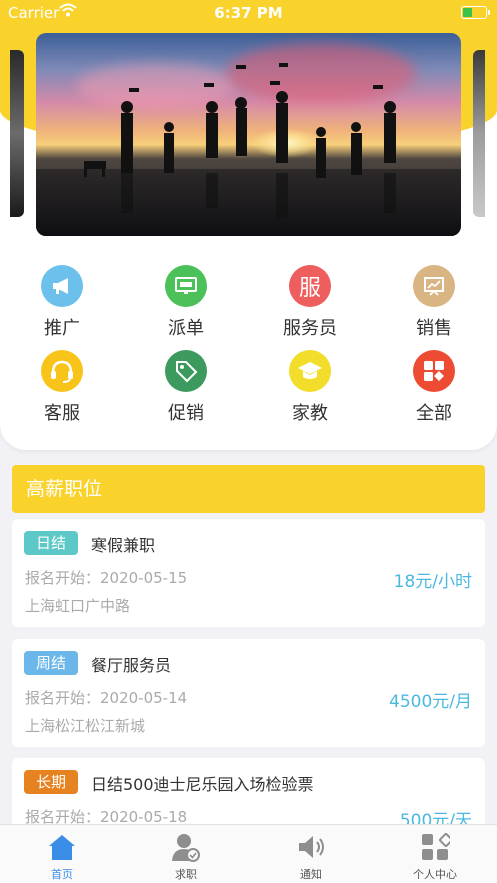 The image size is (497, 883). I want to click on category-label: 家教, so click(310, 413).